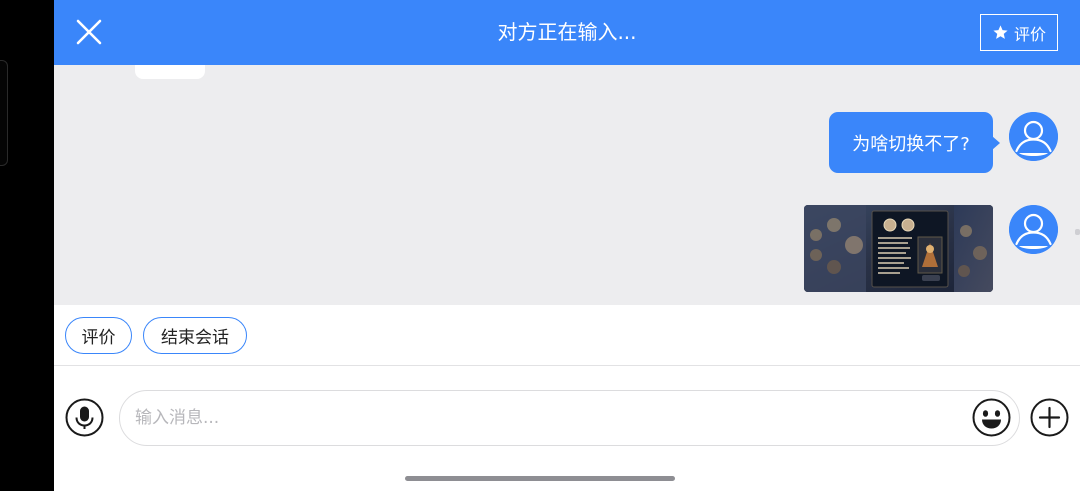 Image resolution: width=1080 pixels, height=491 pixels. What do you see at coordinates (170, 72) in the screenshot?
I see `previous-message-bubble` at bounding box center [170, 72].